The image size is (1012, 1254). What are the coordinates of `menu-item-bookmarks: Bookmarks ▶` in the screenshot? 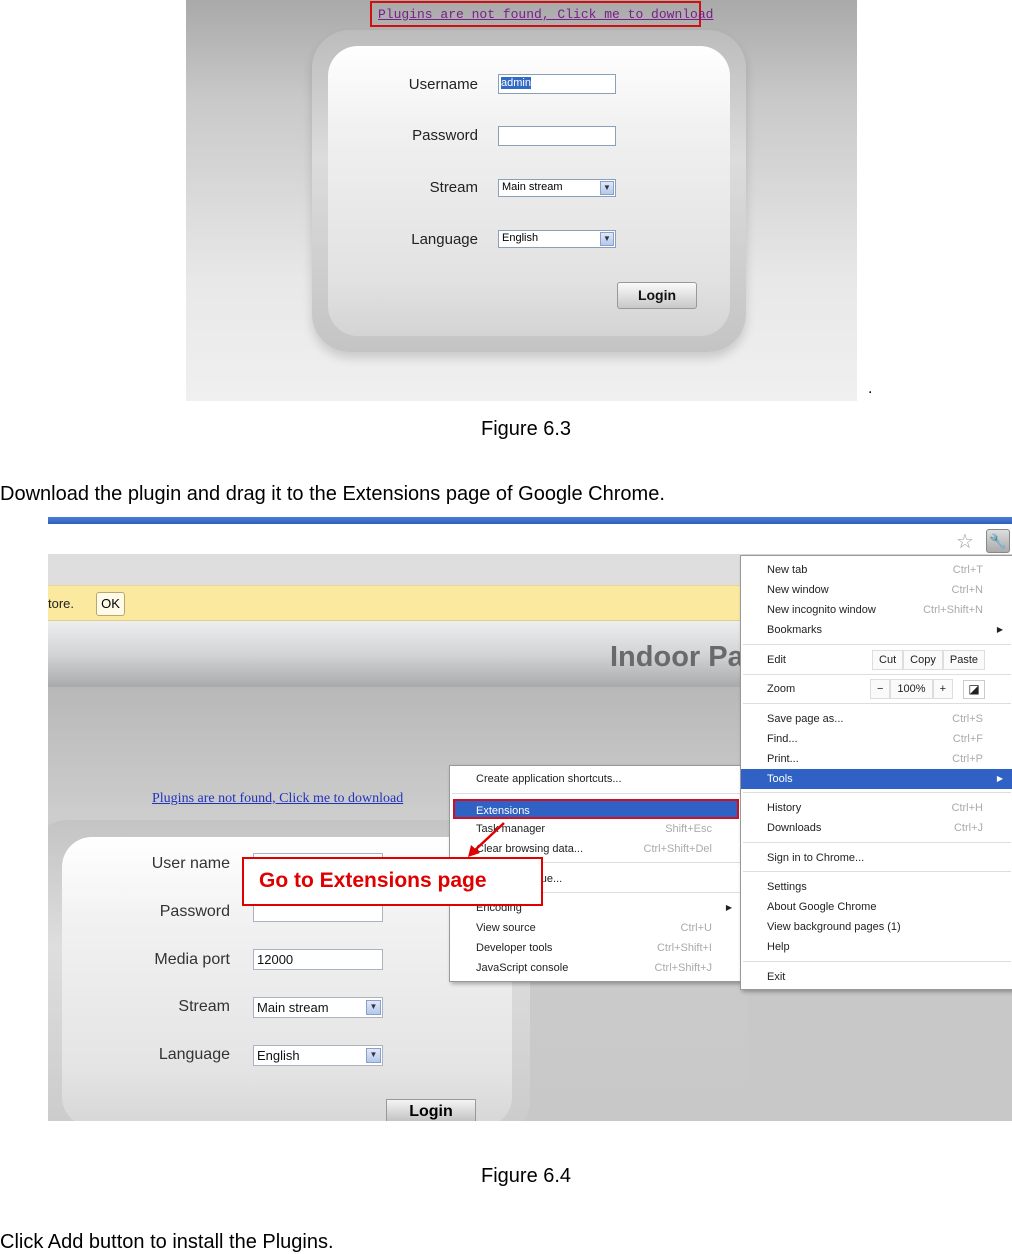 It's located at (876, 630).